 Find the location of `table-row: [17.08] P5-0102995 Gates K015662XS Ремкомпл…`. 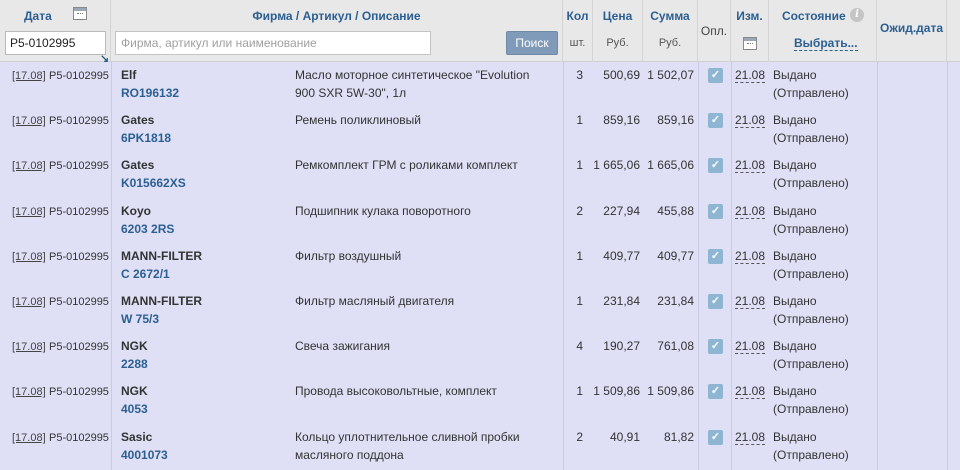

table-row: [17.08] P5-0102995 Gates K015662XS Ремкомпл… is located at coordinates (480, 178).